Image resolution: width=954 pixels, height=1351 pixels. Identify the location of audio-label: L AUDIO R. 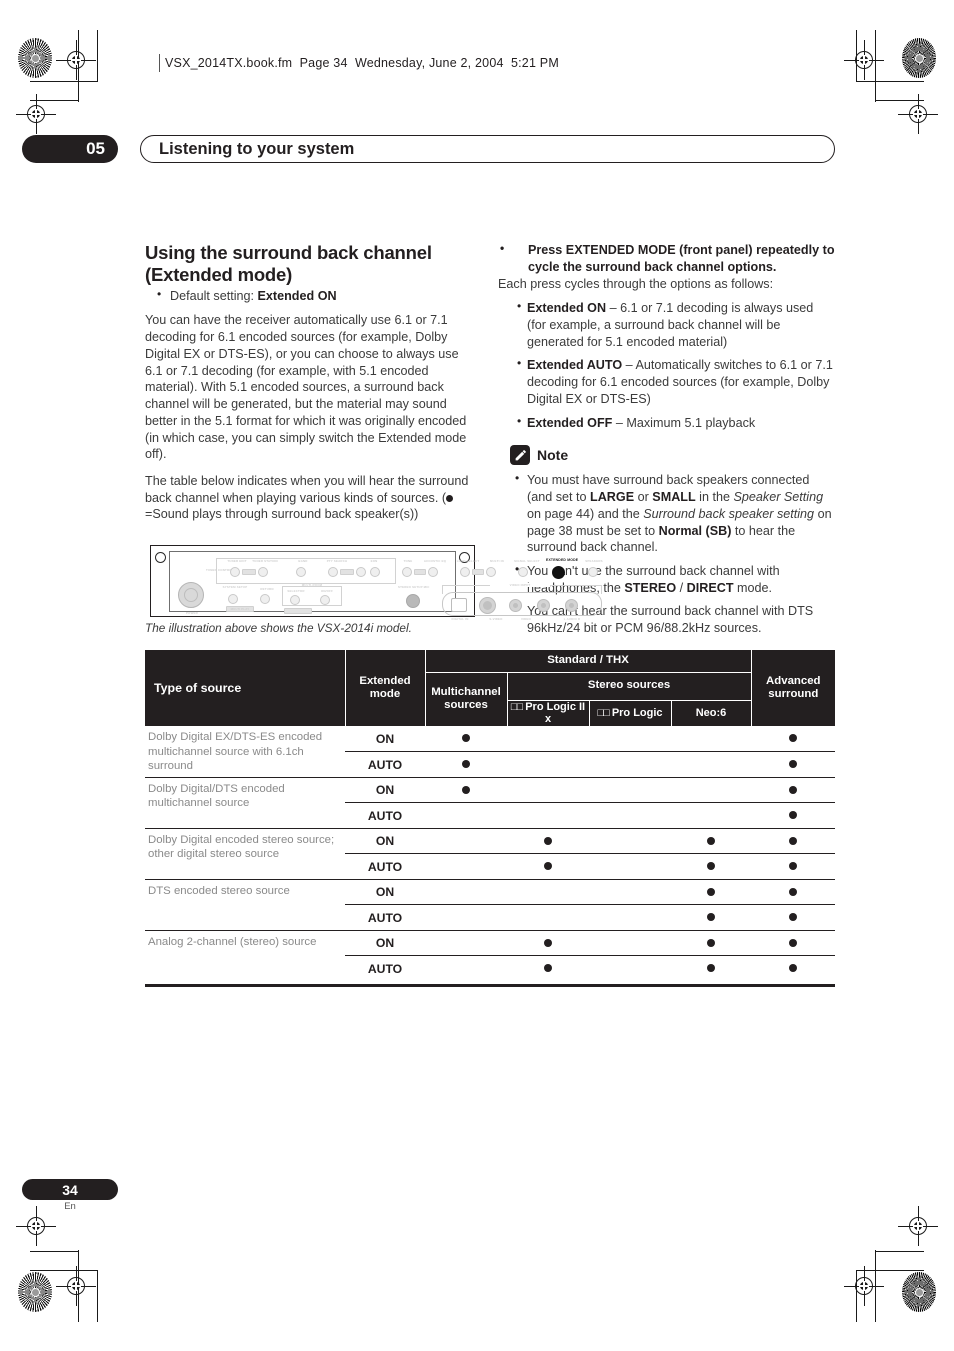
(572, 619).